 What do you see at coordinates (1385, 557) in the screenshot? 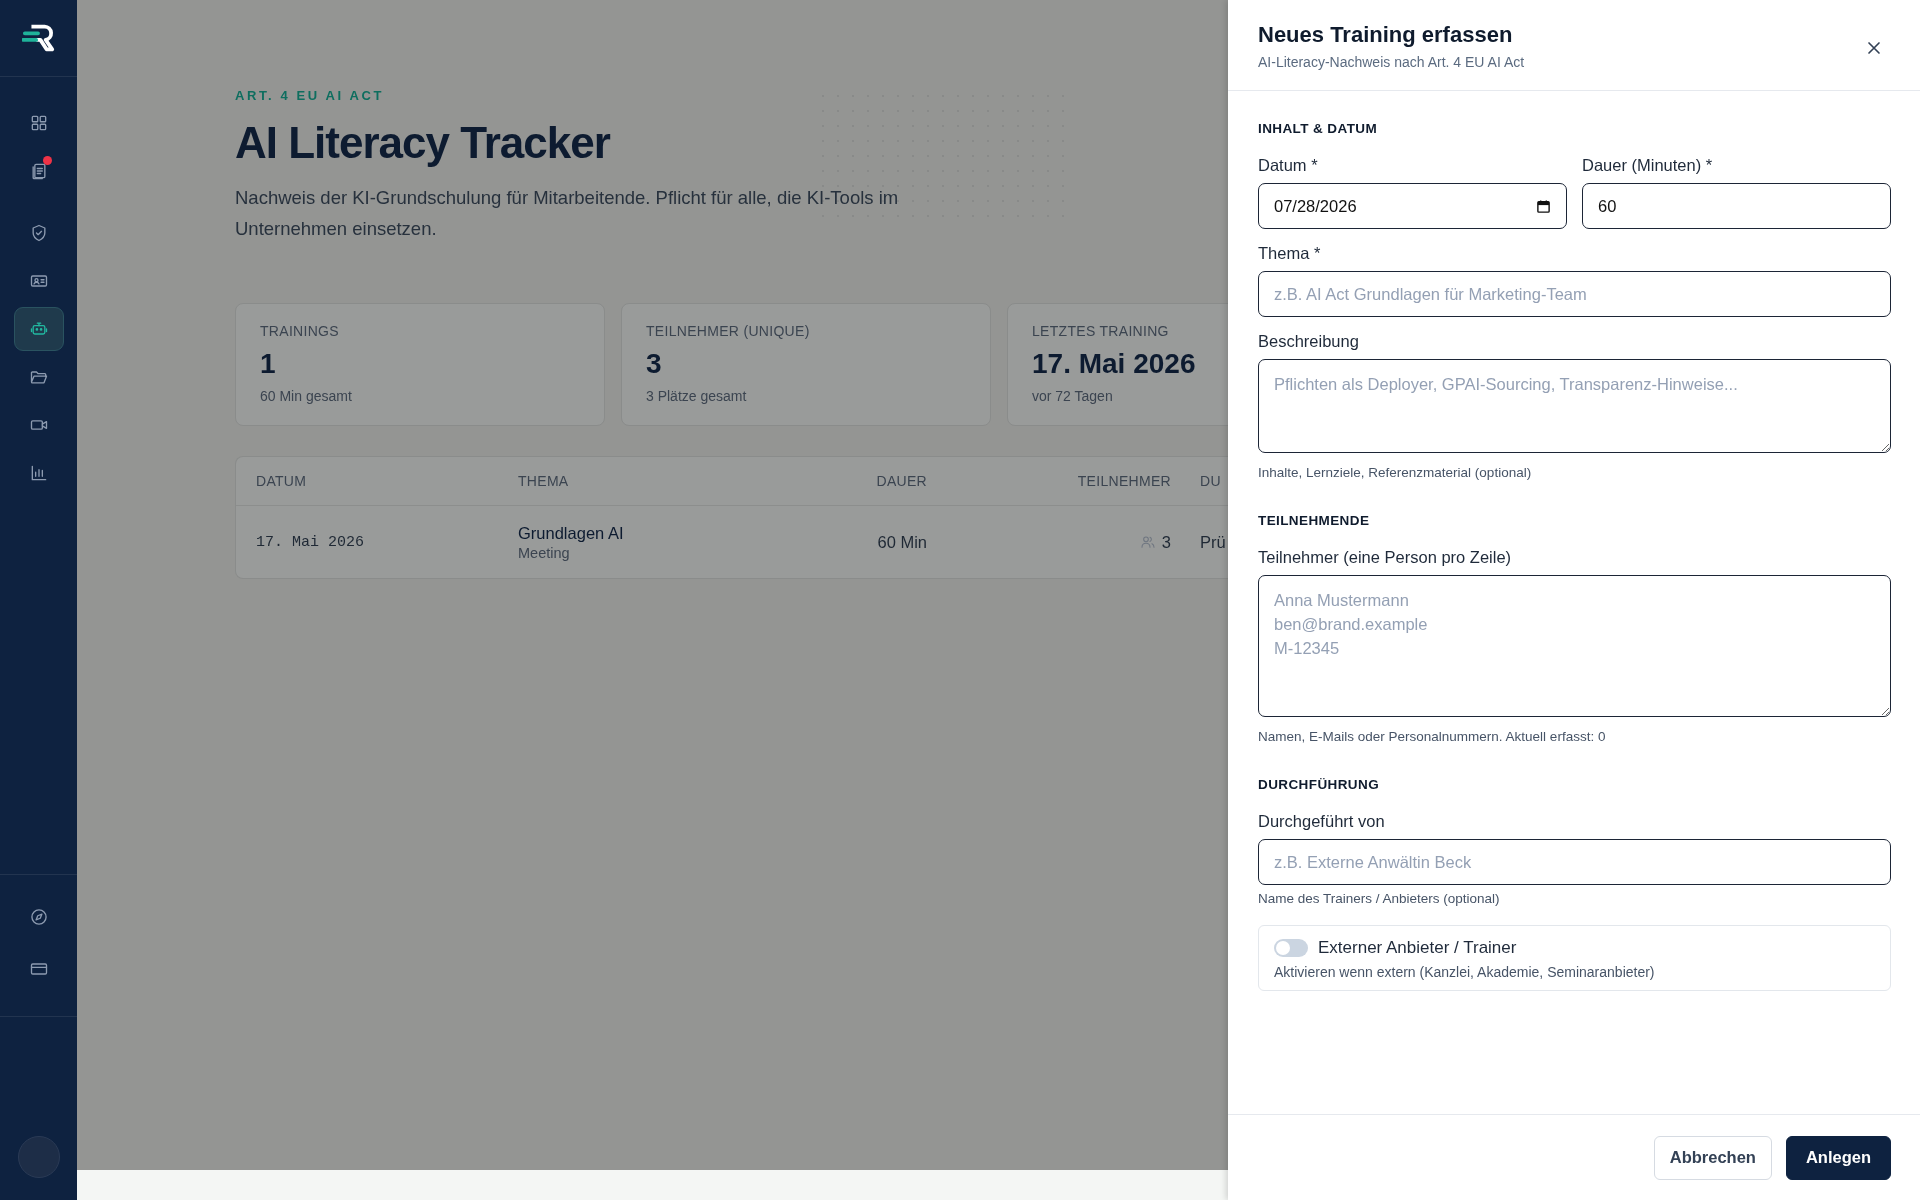
I see `field-label: Teilnehmer (eine Person pro Zeile)` at bounding box center [1385, 557].